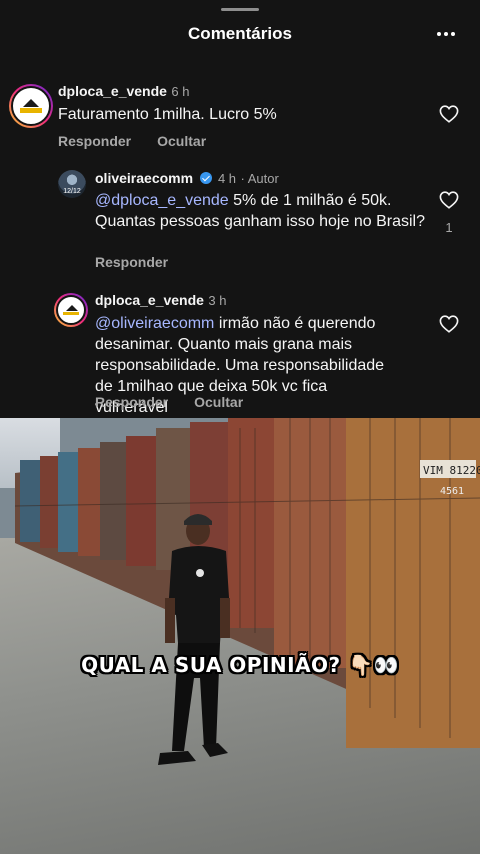 The image size is (480, 854). I want to click on video-caption: QUAL A SUA OPINIÃO? 👇🏻👀, so click(240, 665).